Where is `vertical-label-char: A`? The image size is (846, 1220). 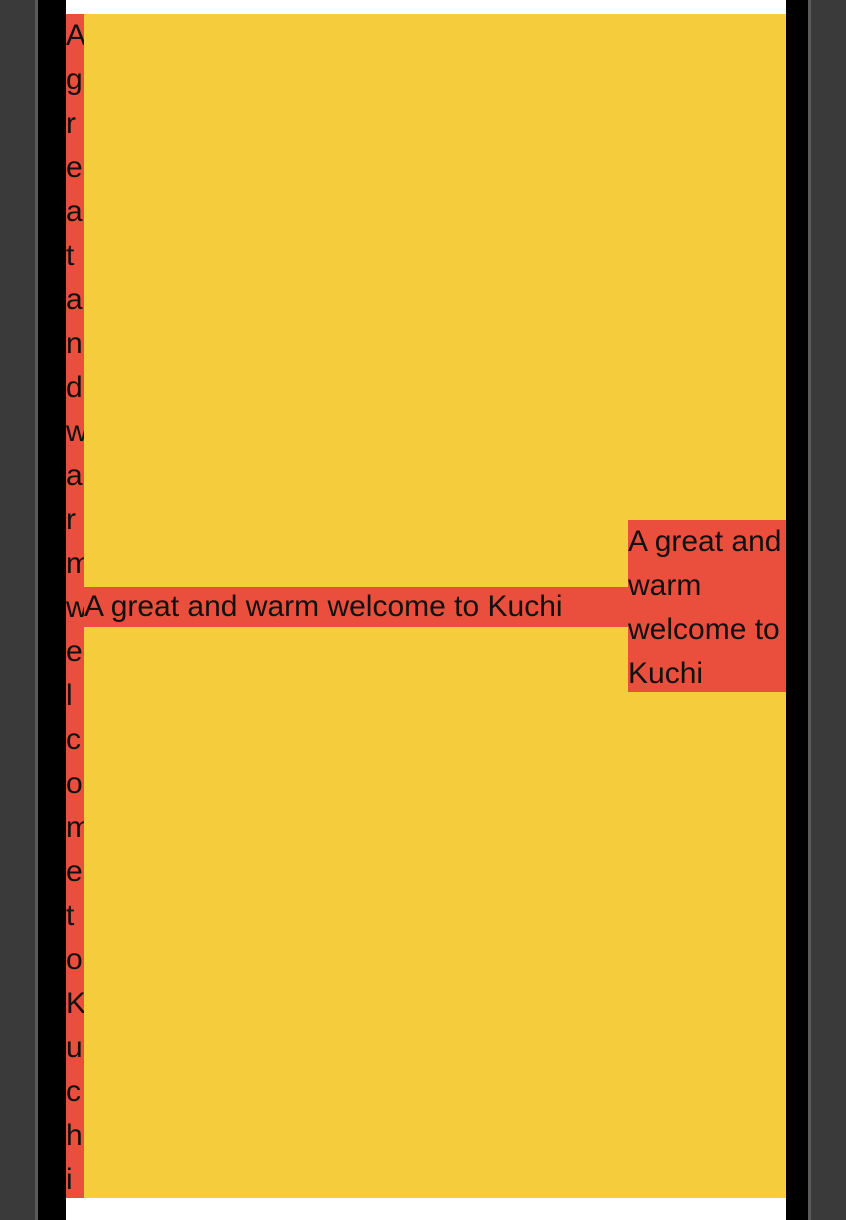 vertical-label-char: A is located at coordinates (75, 35).